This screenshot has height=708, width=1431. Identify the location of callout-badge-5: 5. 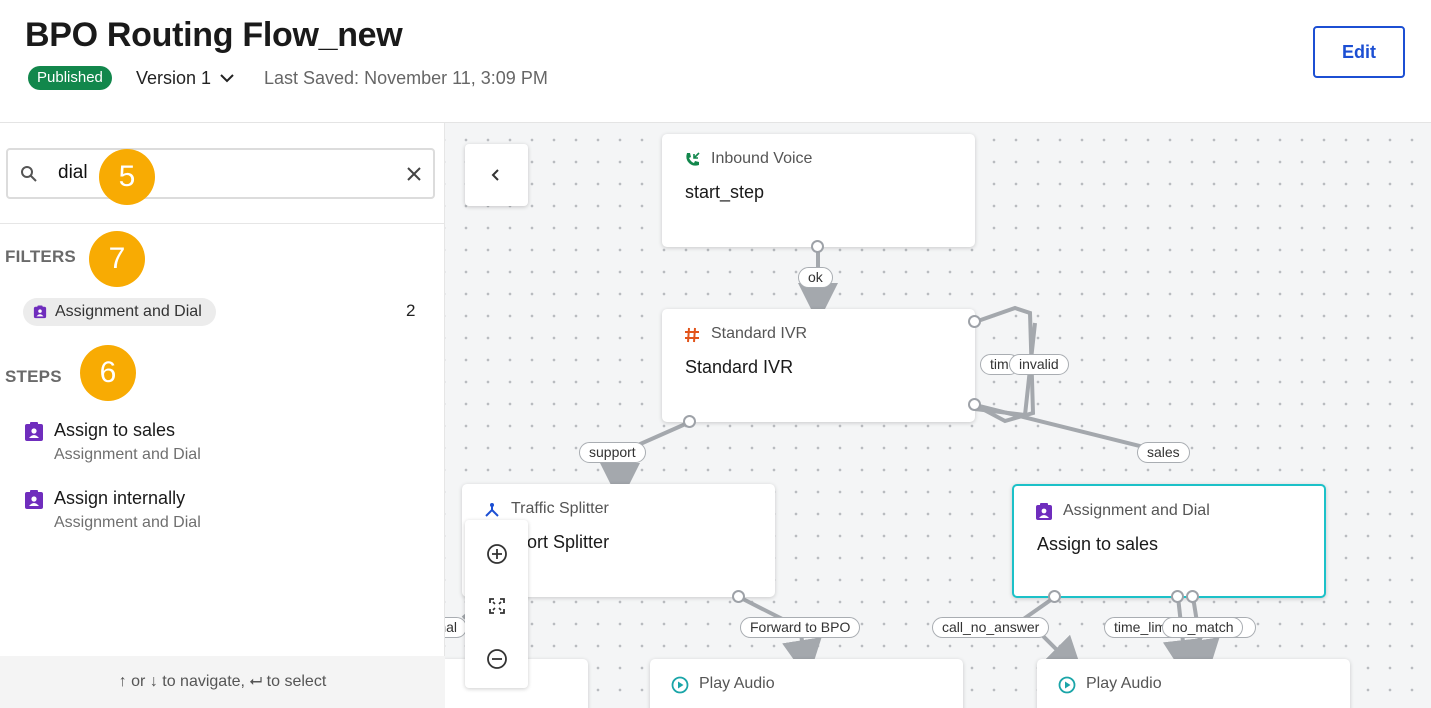
(127, 177).